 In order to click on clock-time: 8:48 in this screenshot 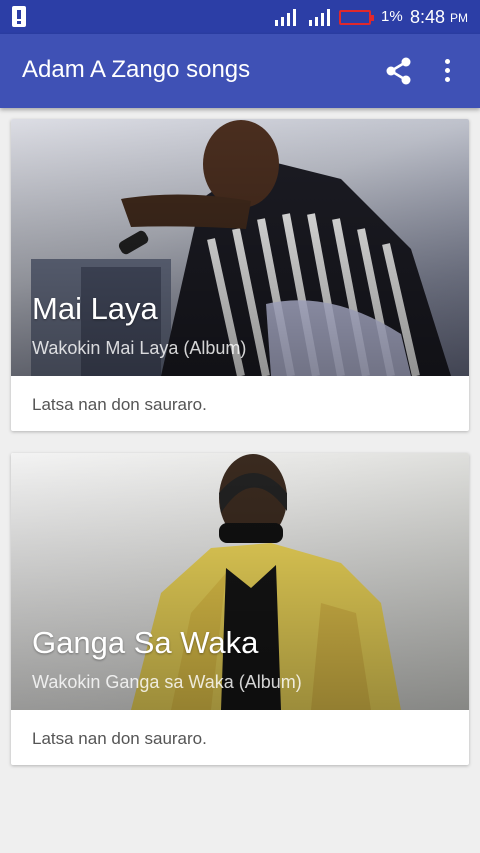, I will do `click(428, 17)`.